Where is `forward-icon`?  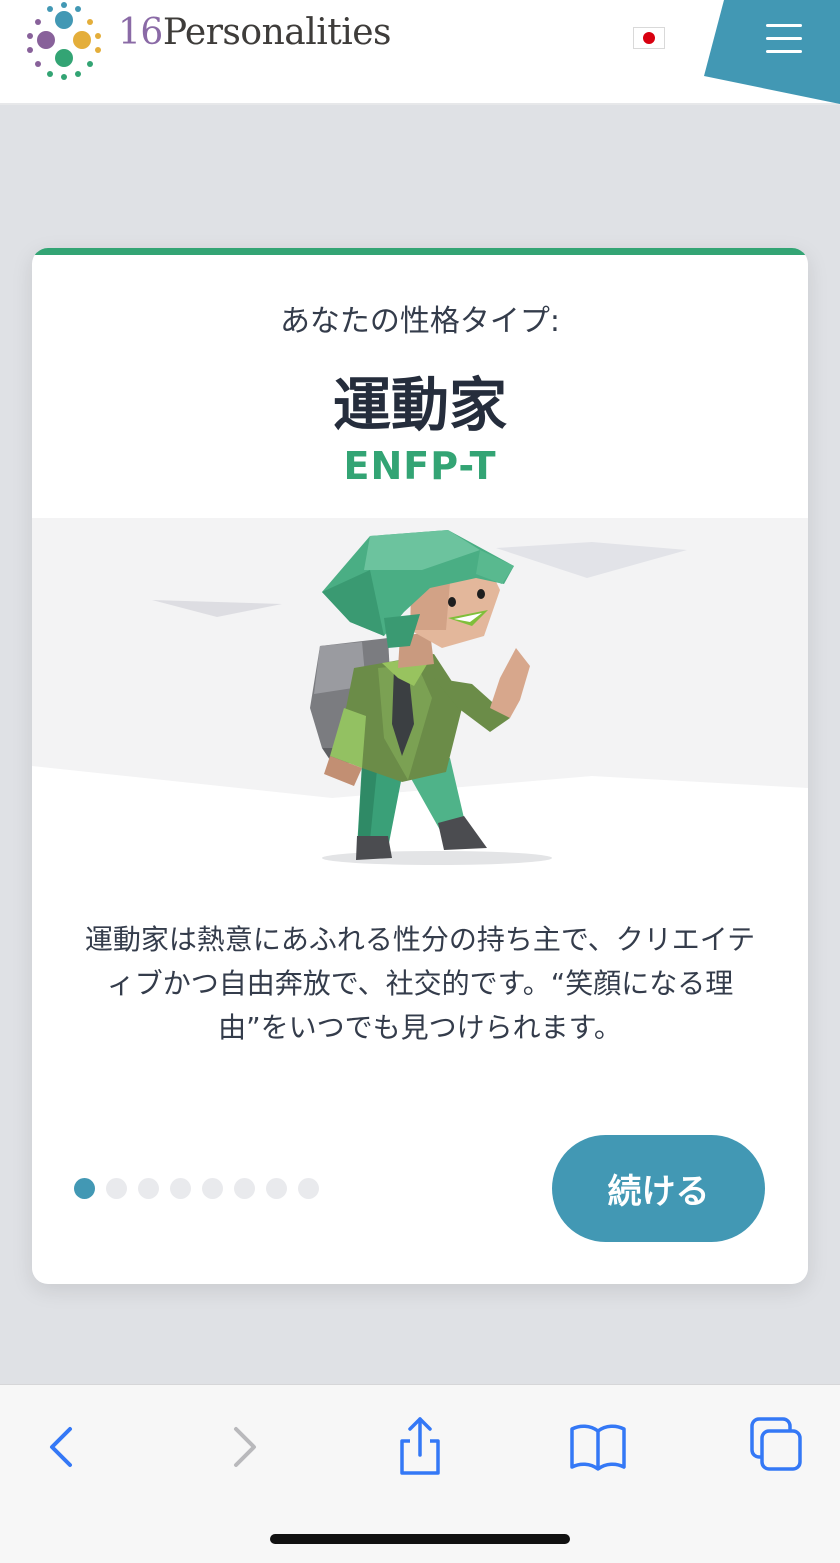
forward-icon is located at coordinates (244, 1447).